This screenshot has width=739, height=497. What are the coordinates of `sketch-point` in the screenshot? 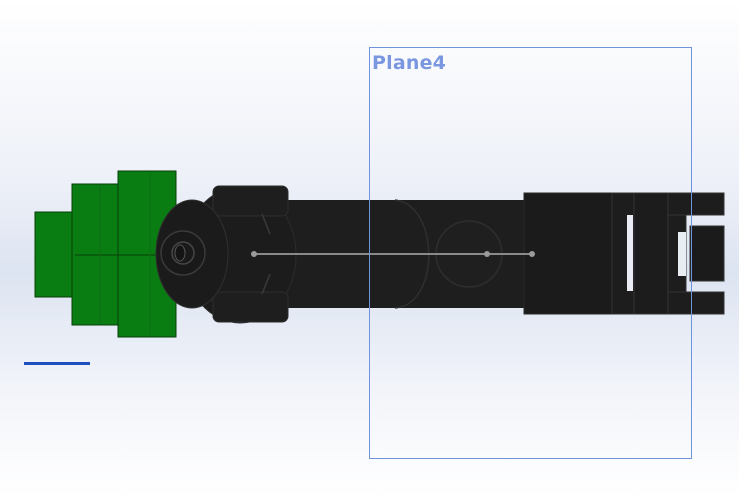 It's located at (254, 254).